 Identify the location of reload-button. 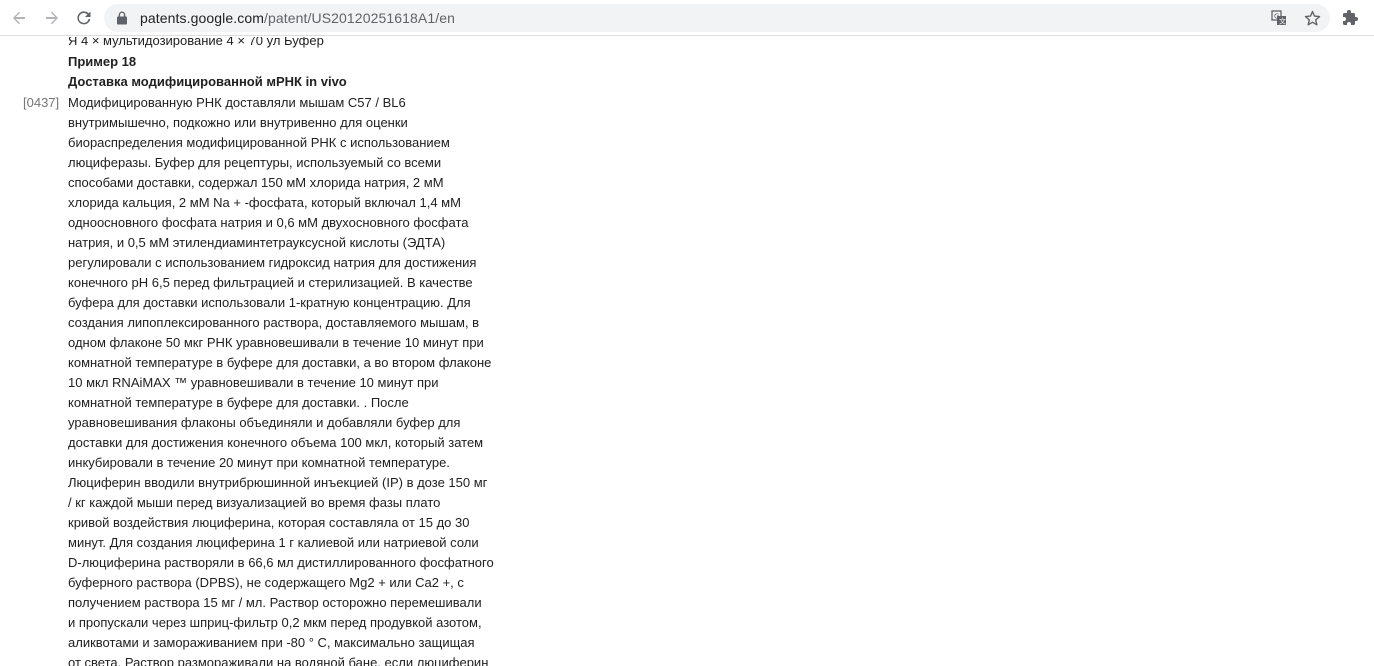
(84, 18).